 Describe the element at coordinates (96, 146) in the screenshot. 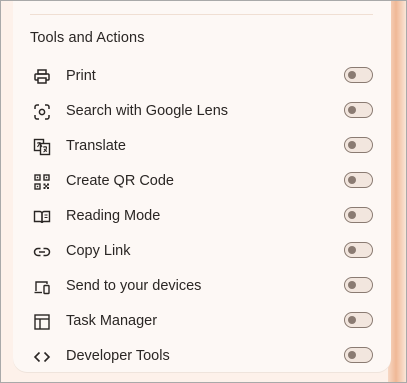

I see `row-label-translate: Translate` at that location.